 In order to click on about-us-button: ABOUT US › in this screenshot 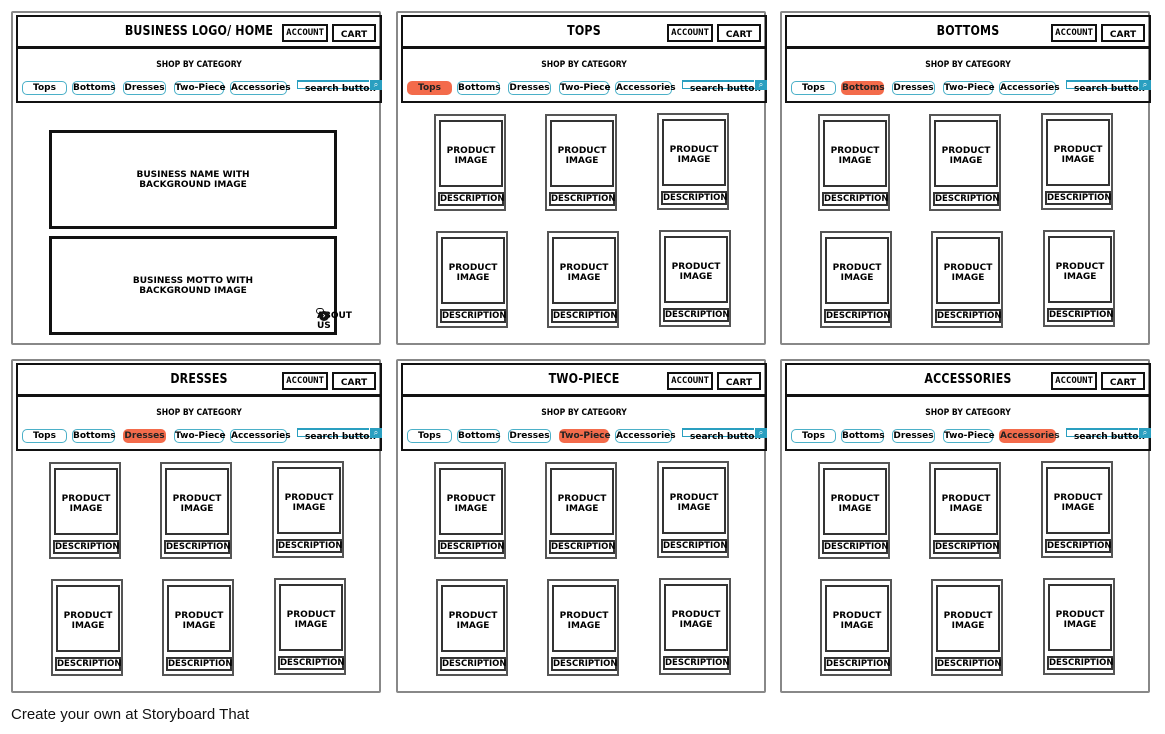, I will do `click(334, 319)`.